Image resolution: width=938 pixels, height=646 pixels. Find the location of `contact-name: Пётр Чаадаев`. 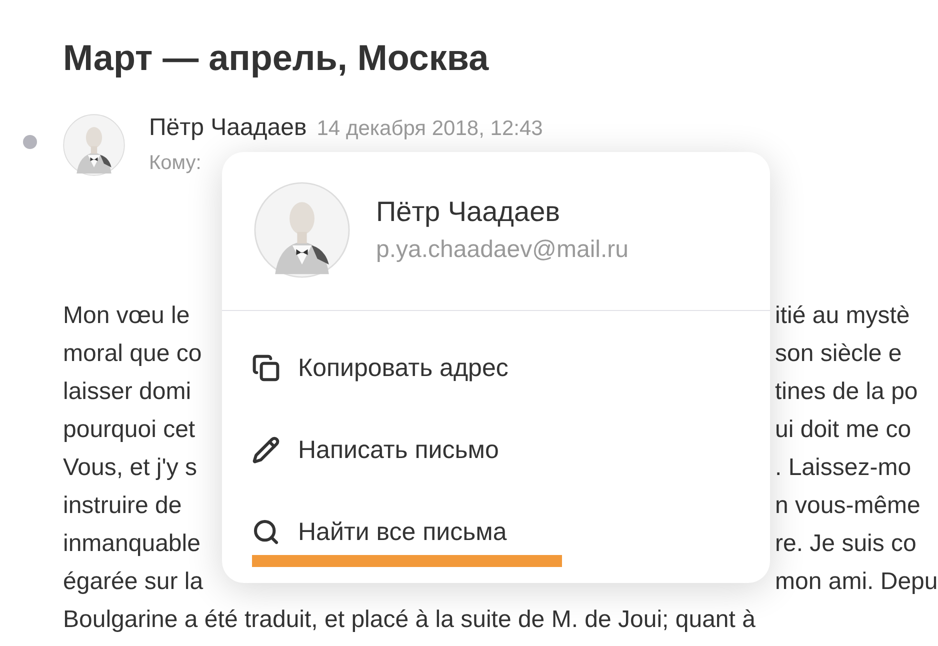

contact-name: Пётр Чаадаев is located at coordinates (469, 212).